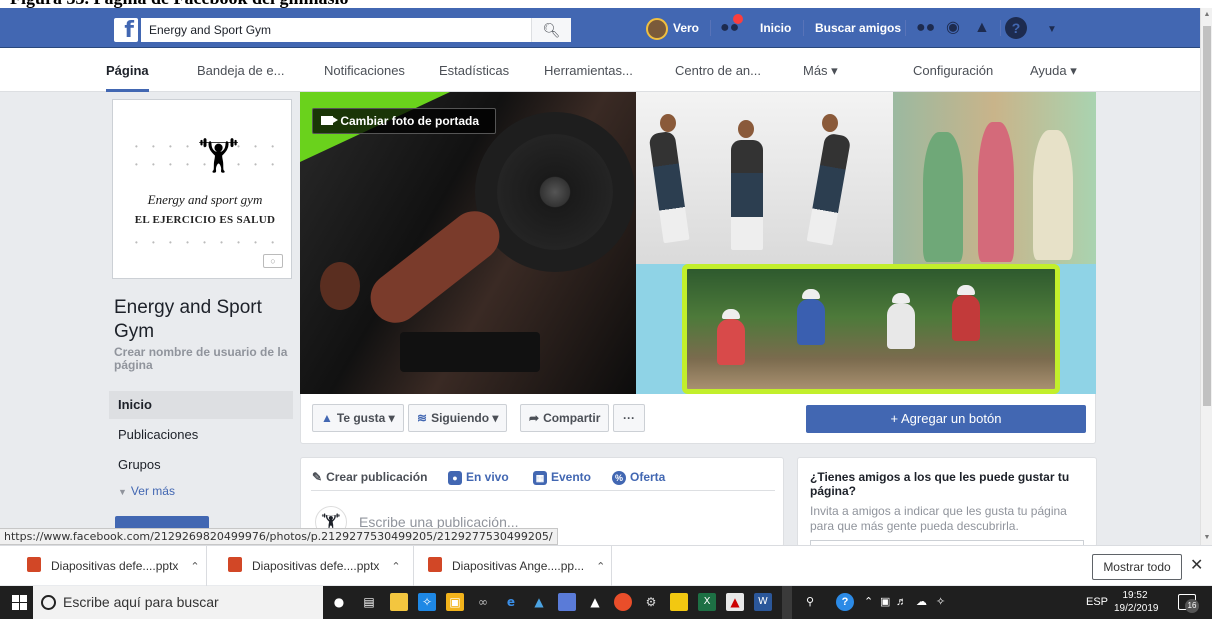 The image size is (1212, 619). Describe the element at coordinates (551, 30) in the screenshot. I see `search-icon: 🔍︎` at that location.